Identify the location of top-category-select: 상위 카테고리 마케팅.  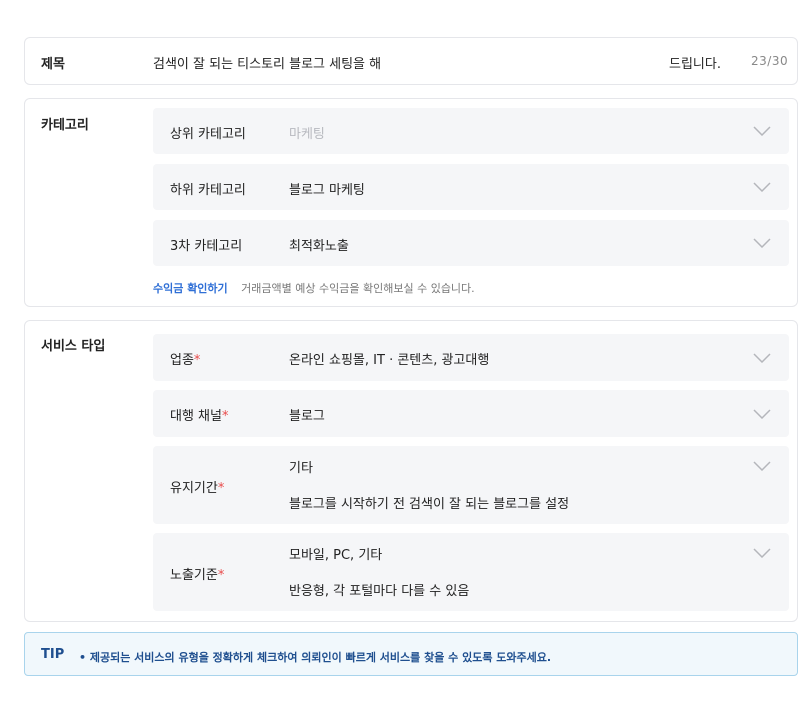
(471, 131).